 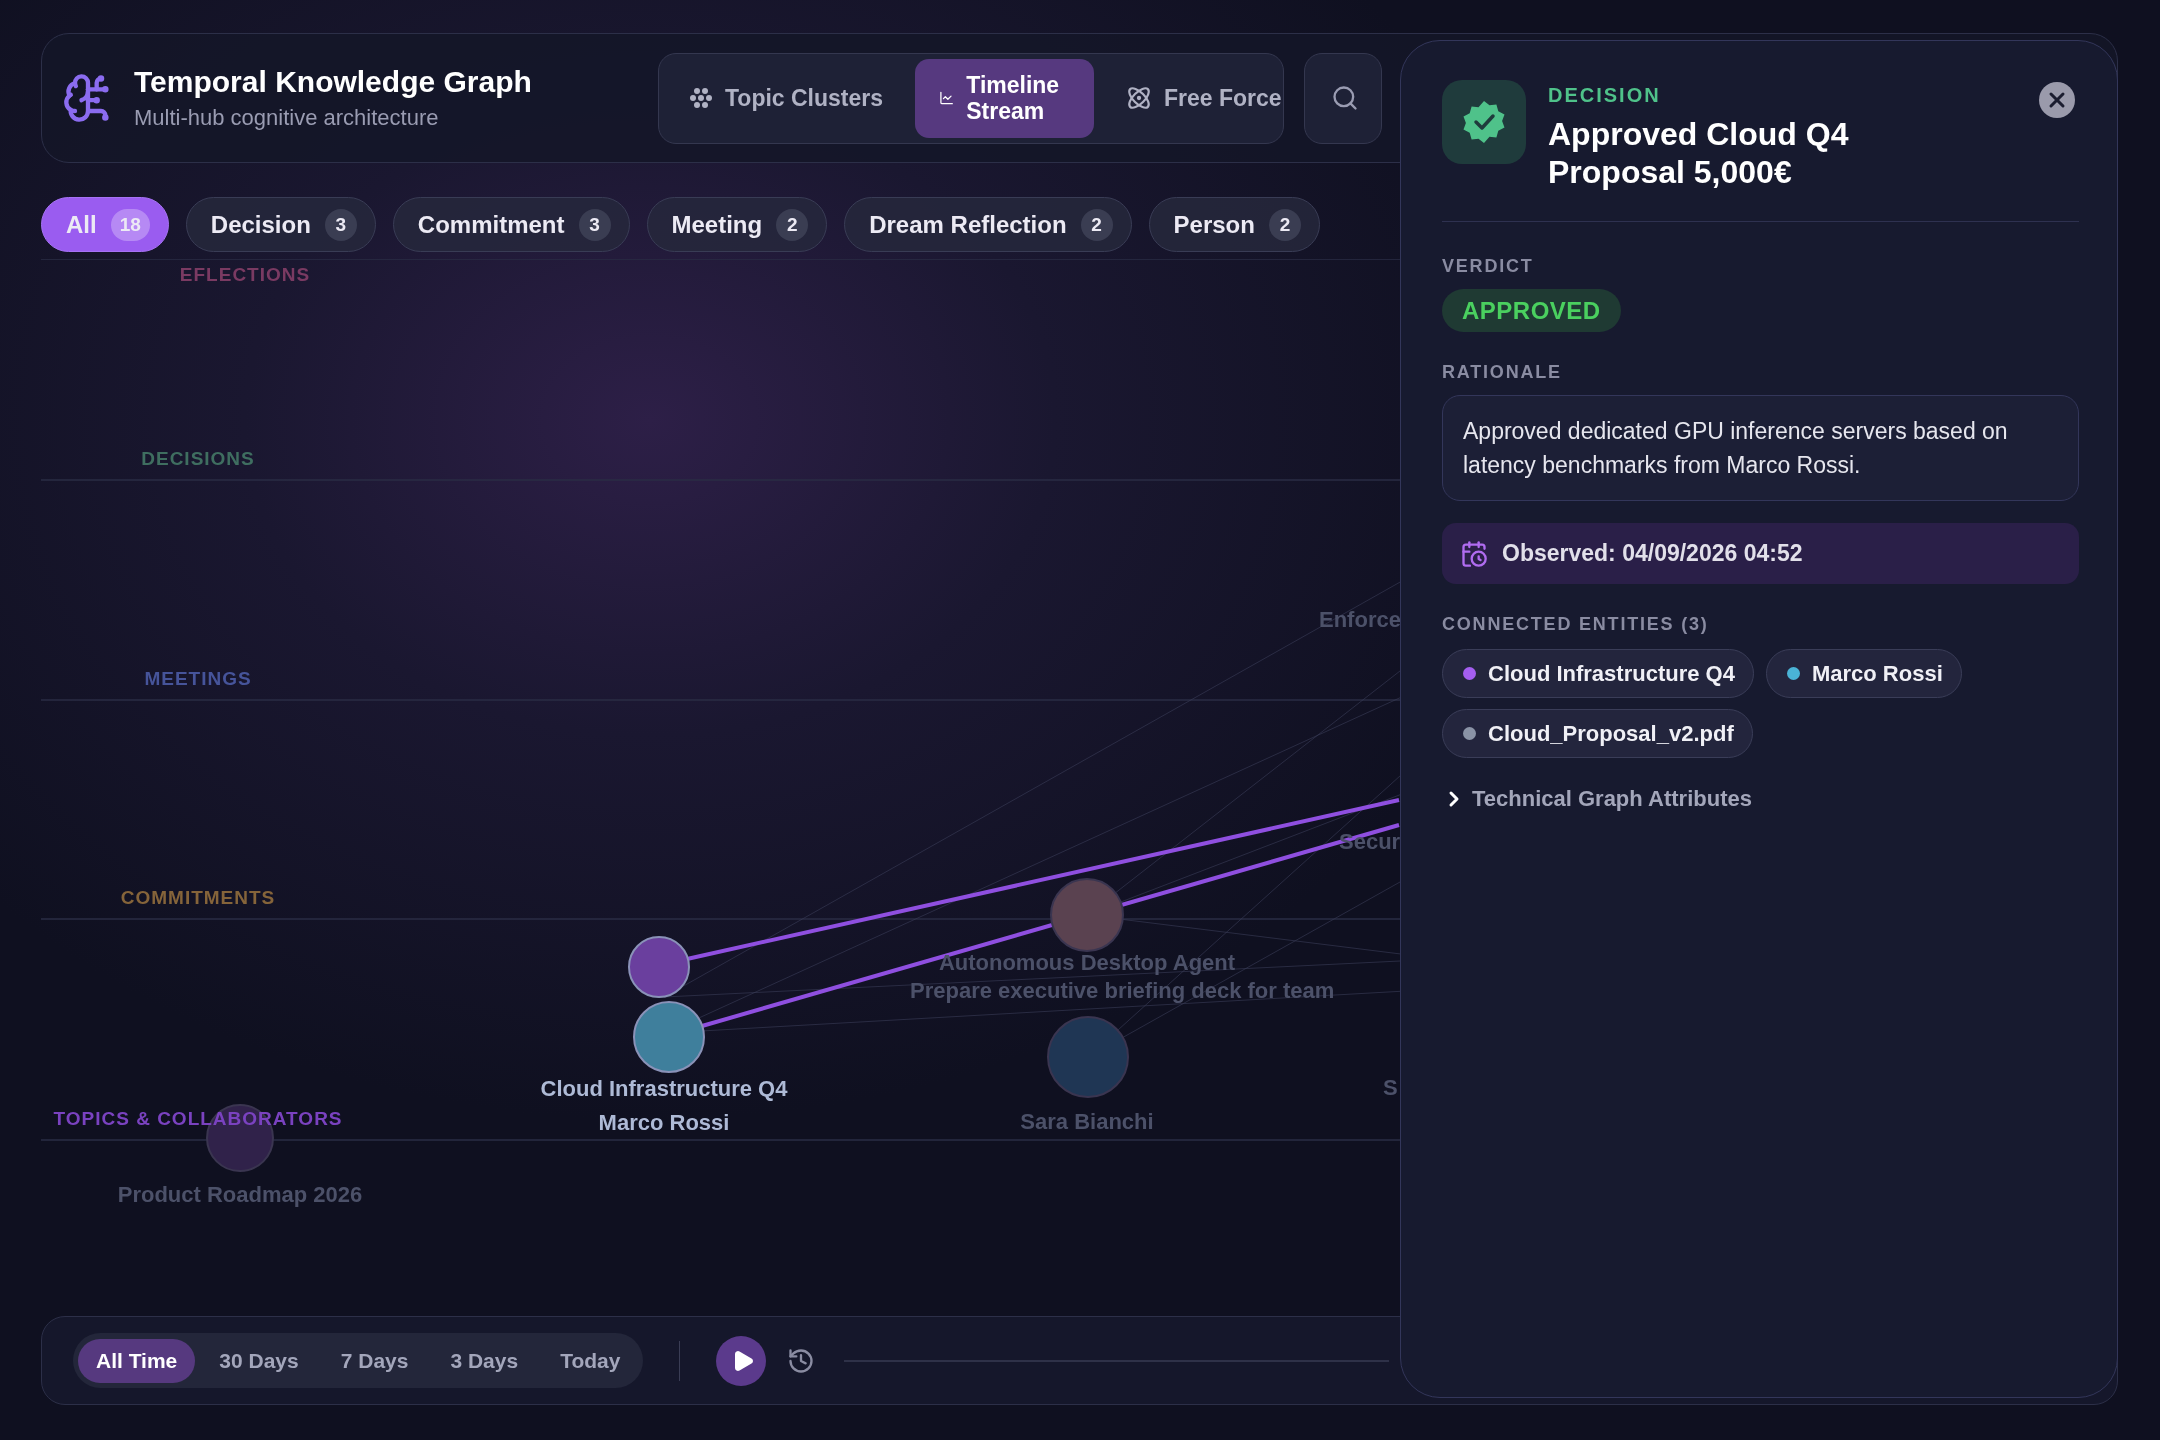 I want to click on entity-chip: Marco Rossi, so click(x=1863, y=673).